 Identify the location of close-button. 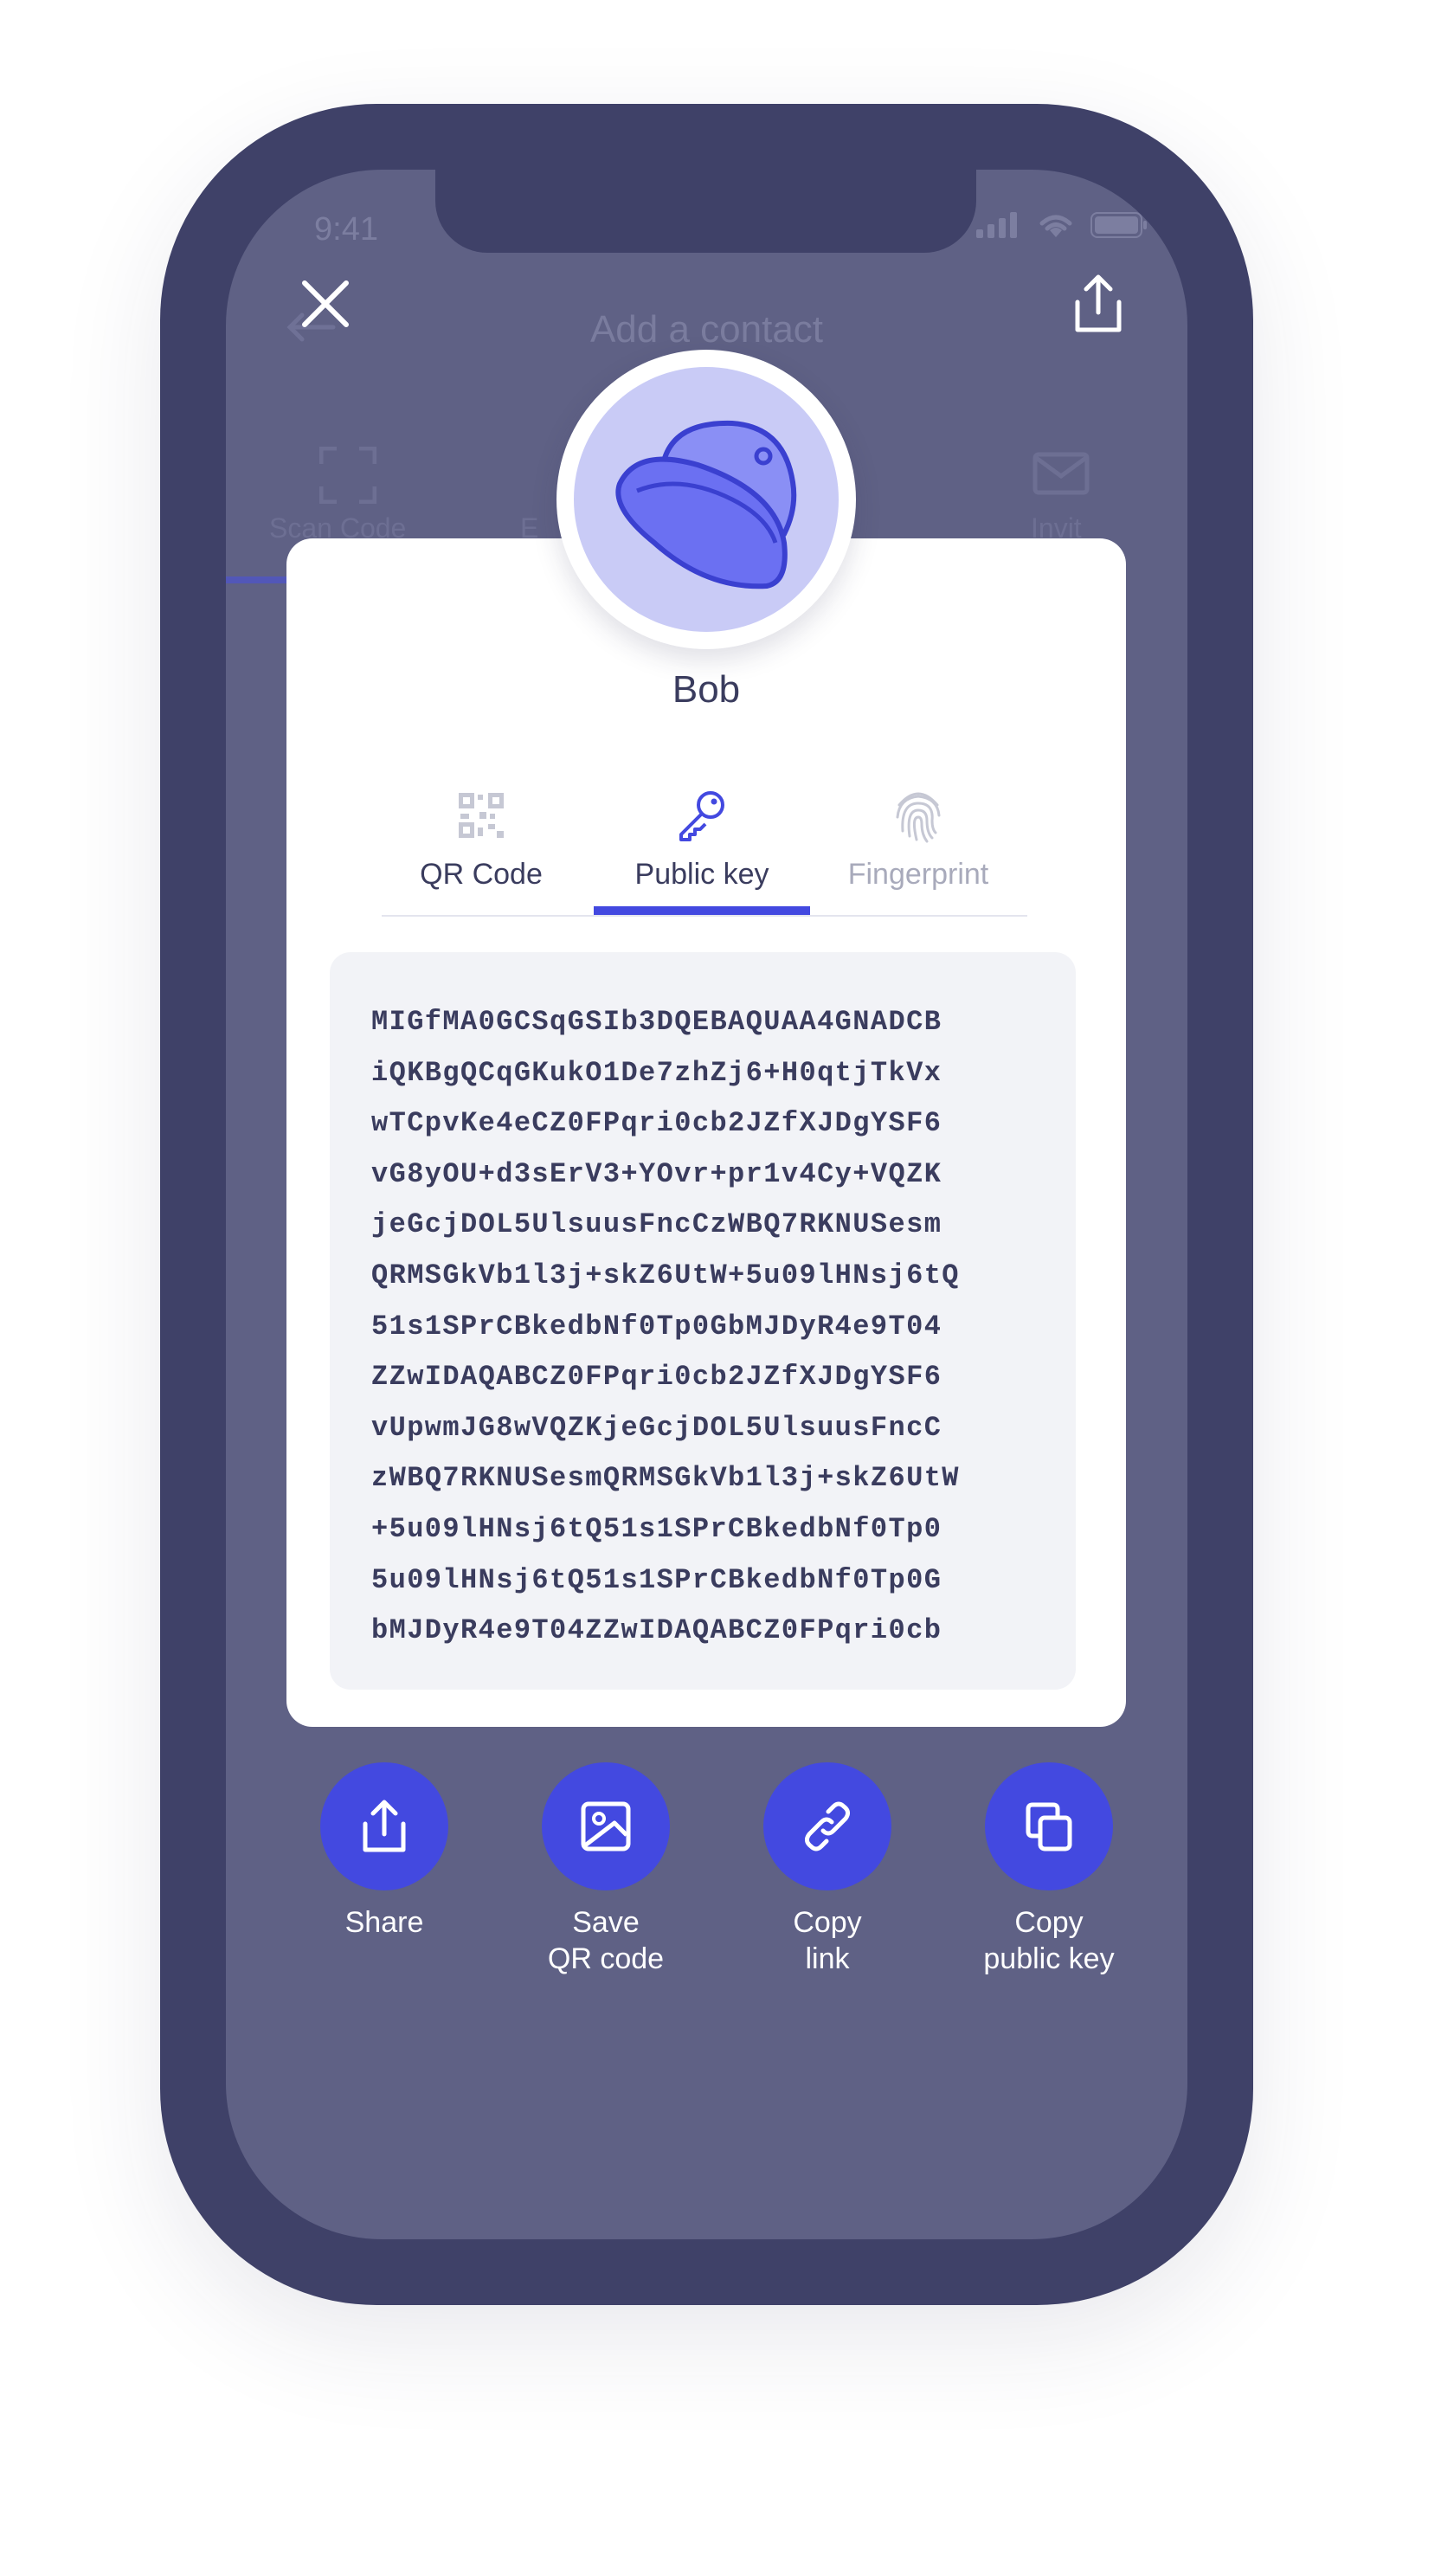
(325, 304).